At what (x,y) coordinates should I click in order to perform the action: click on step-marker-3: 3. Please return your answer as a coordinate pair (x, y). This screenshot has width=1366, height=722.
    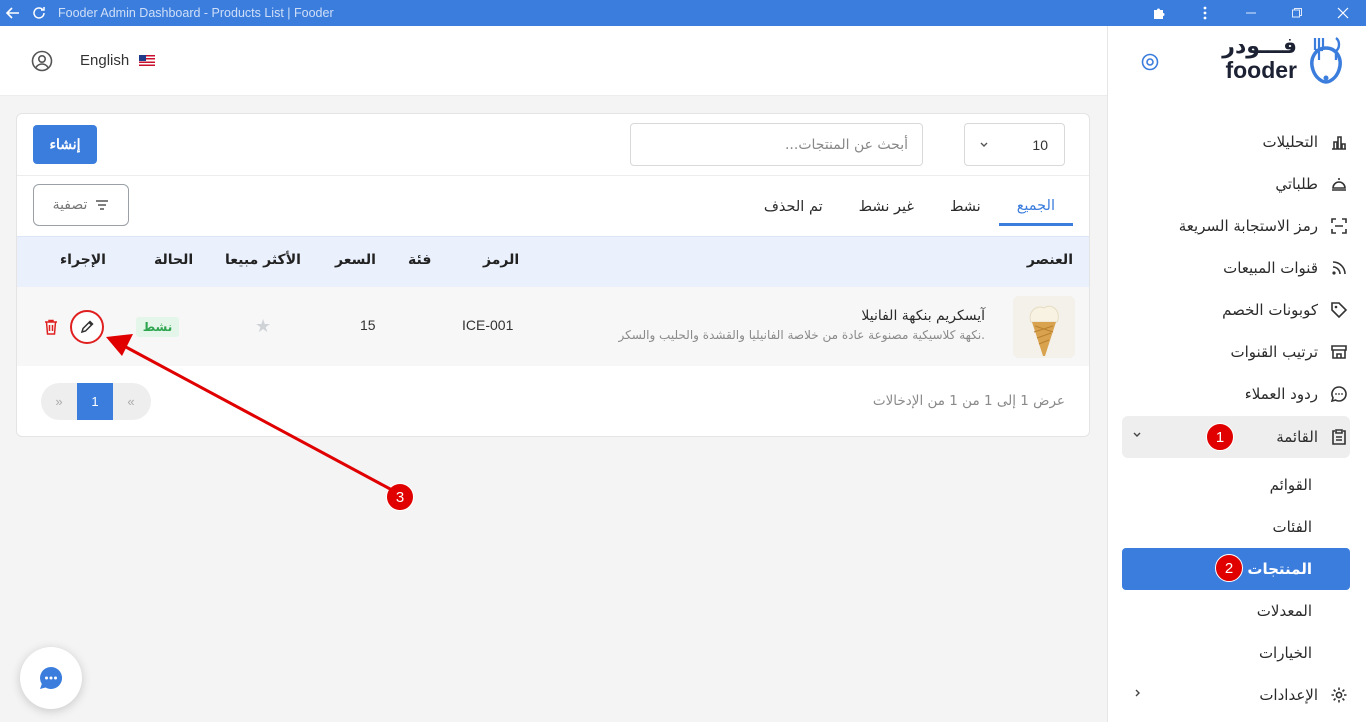
    Looking at the image, I should click on (400, 497).